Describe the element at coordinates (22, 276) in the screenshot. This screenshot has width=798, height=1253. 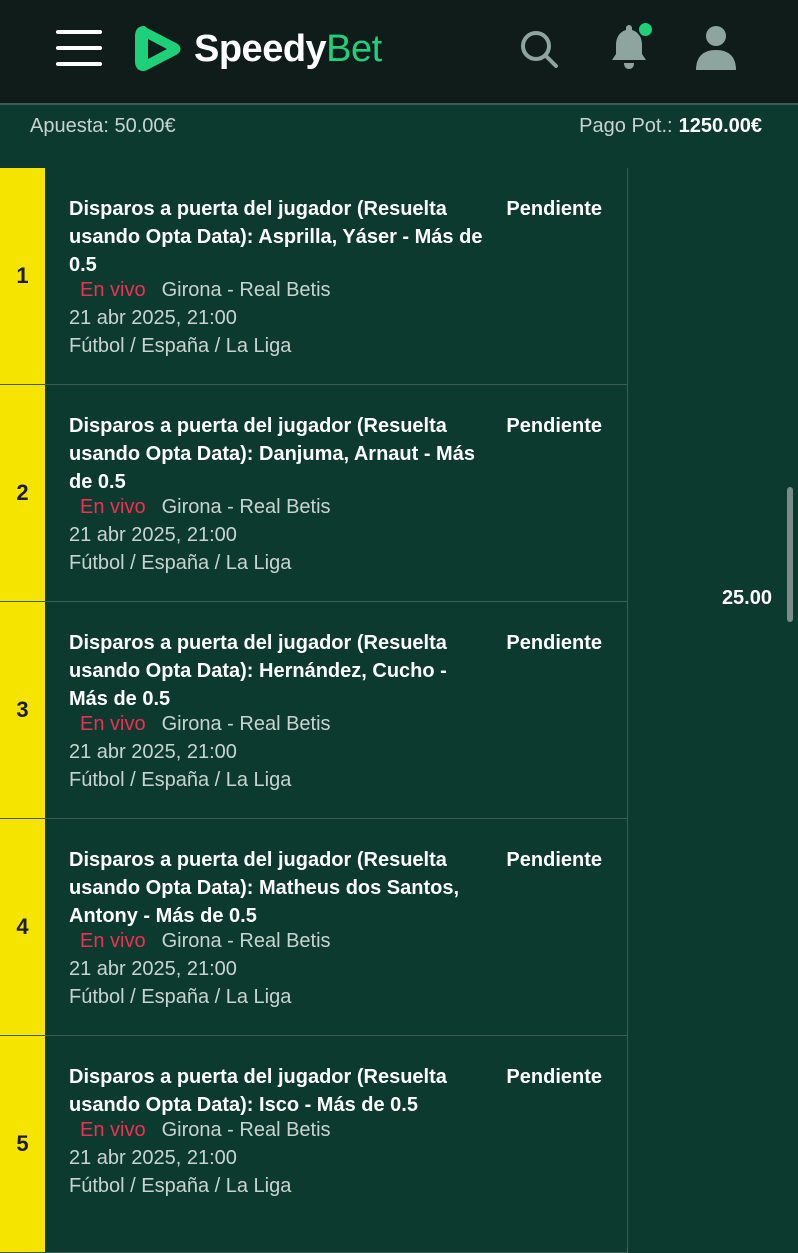
I see `selection-number: 1` at that location.